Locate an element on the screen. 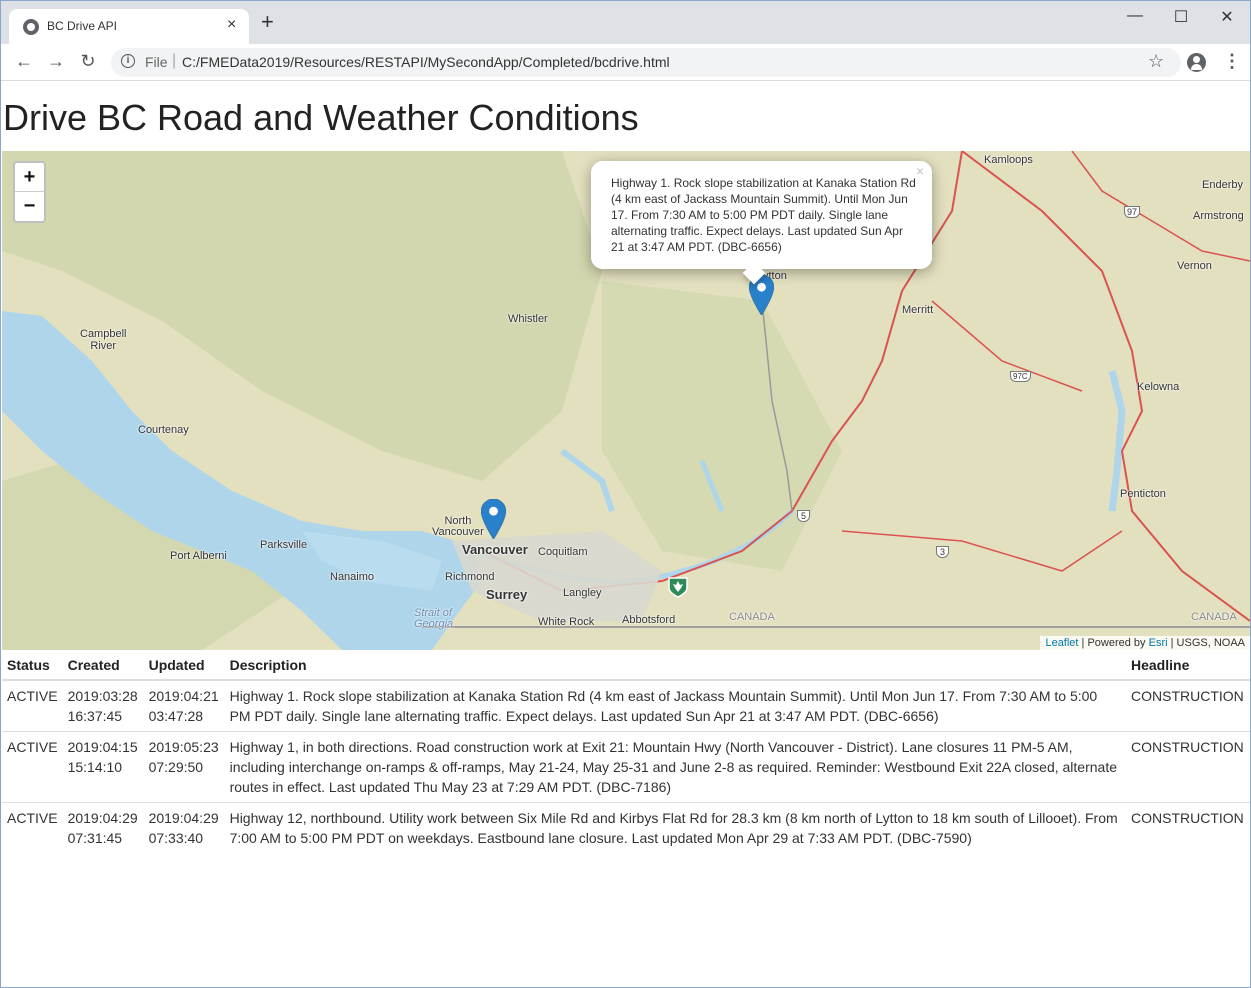 The width and height of the screenshot is (1251, 988). map-label-whistler: Whistler is located at coordinates (528, 319).